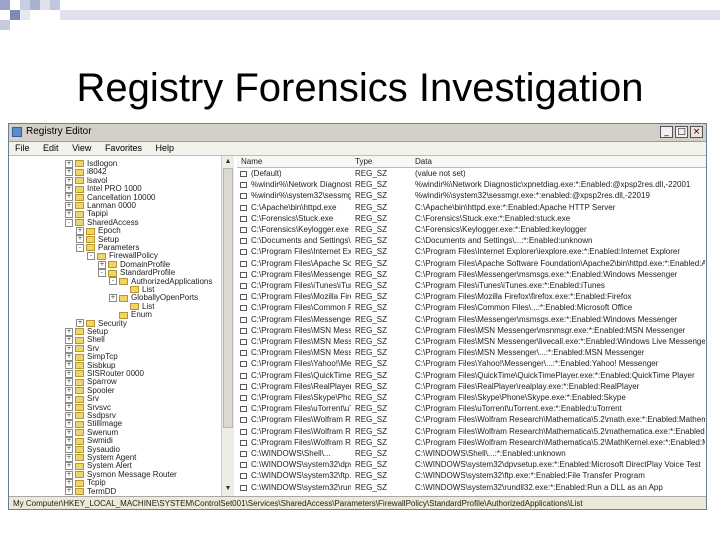 This screenshot has width=720, height=540. I want to click on menu-edit: Edit, so click(51, 148).